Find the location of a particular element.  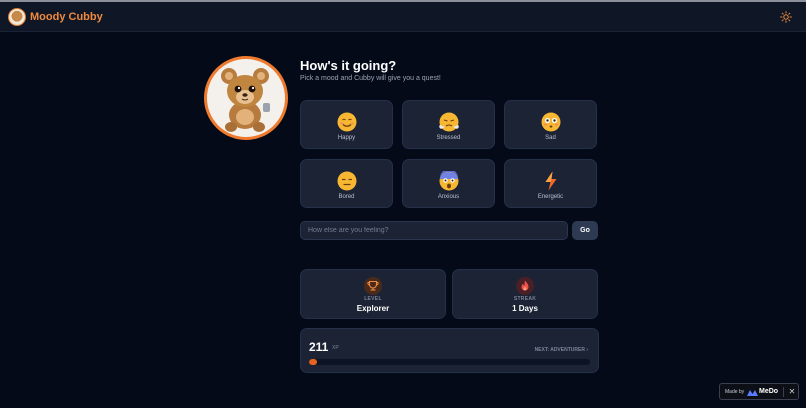

smiling-face-icon is located at coordinates (346, 122).